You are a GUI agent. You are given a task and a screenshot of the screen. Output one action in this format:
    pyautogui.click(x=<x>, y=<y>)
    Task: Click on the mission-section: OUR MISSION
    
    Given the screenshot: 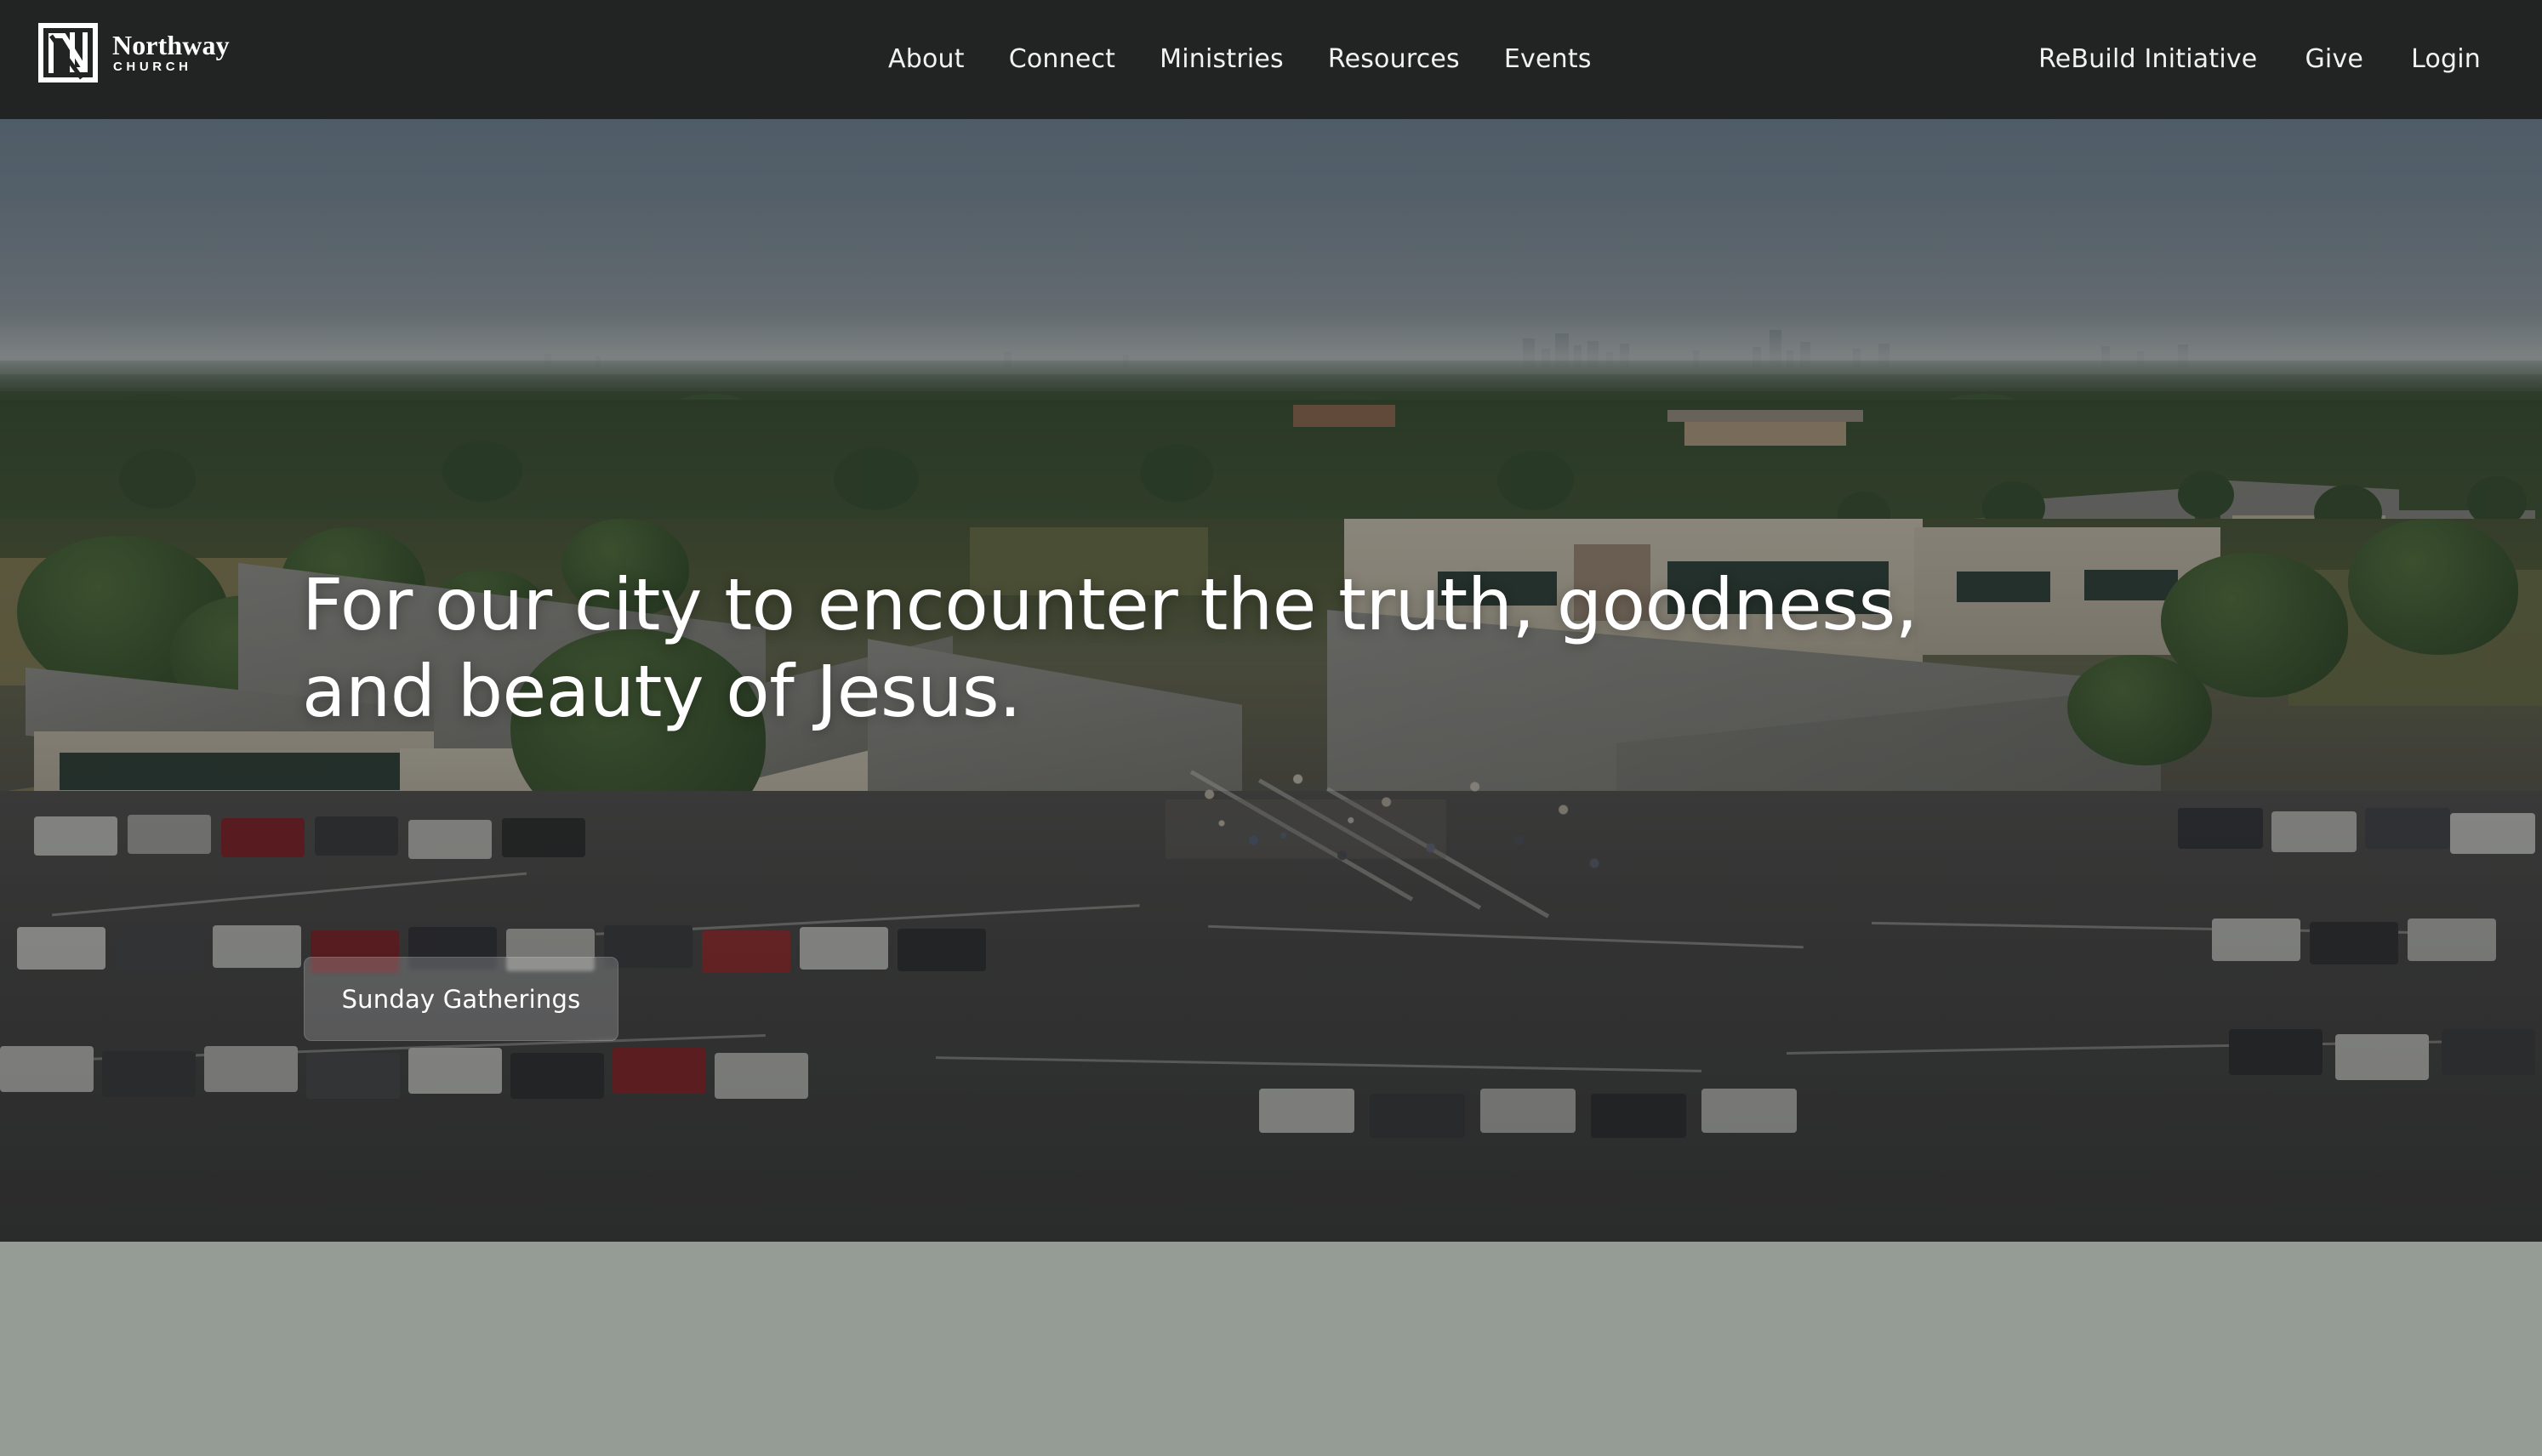 What is the action you would take?
    pyautogui.click(x=1271, y=1349)
    